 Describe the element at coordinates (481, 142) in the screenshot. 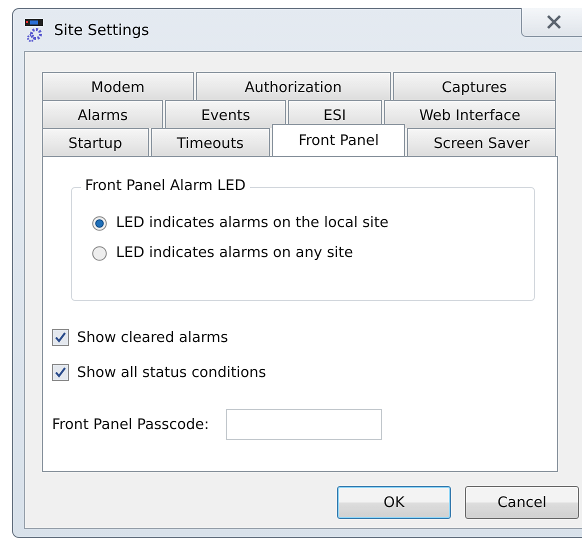

I see `tab: Screen Saver` at that location.